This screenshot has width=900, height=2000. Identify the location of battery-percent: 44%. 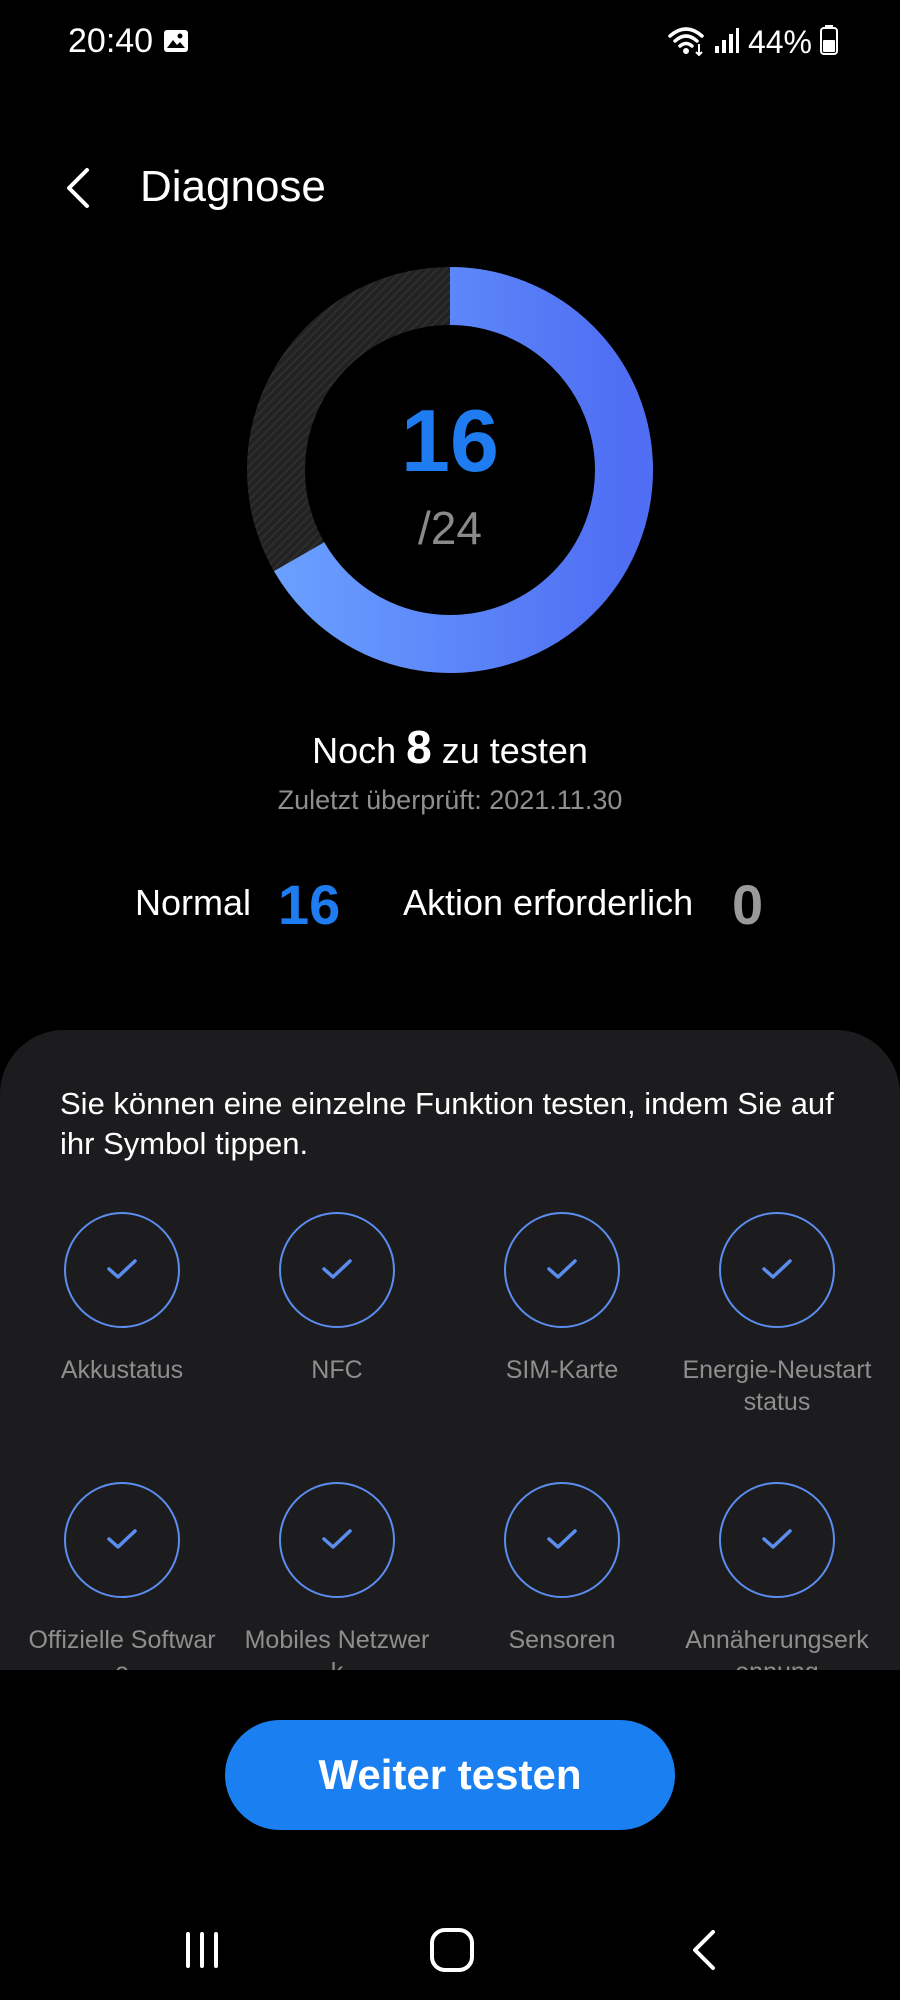
(779, 41).